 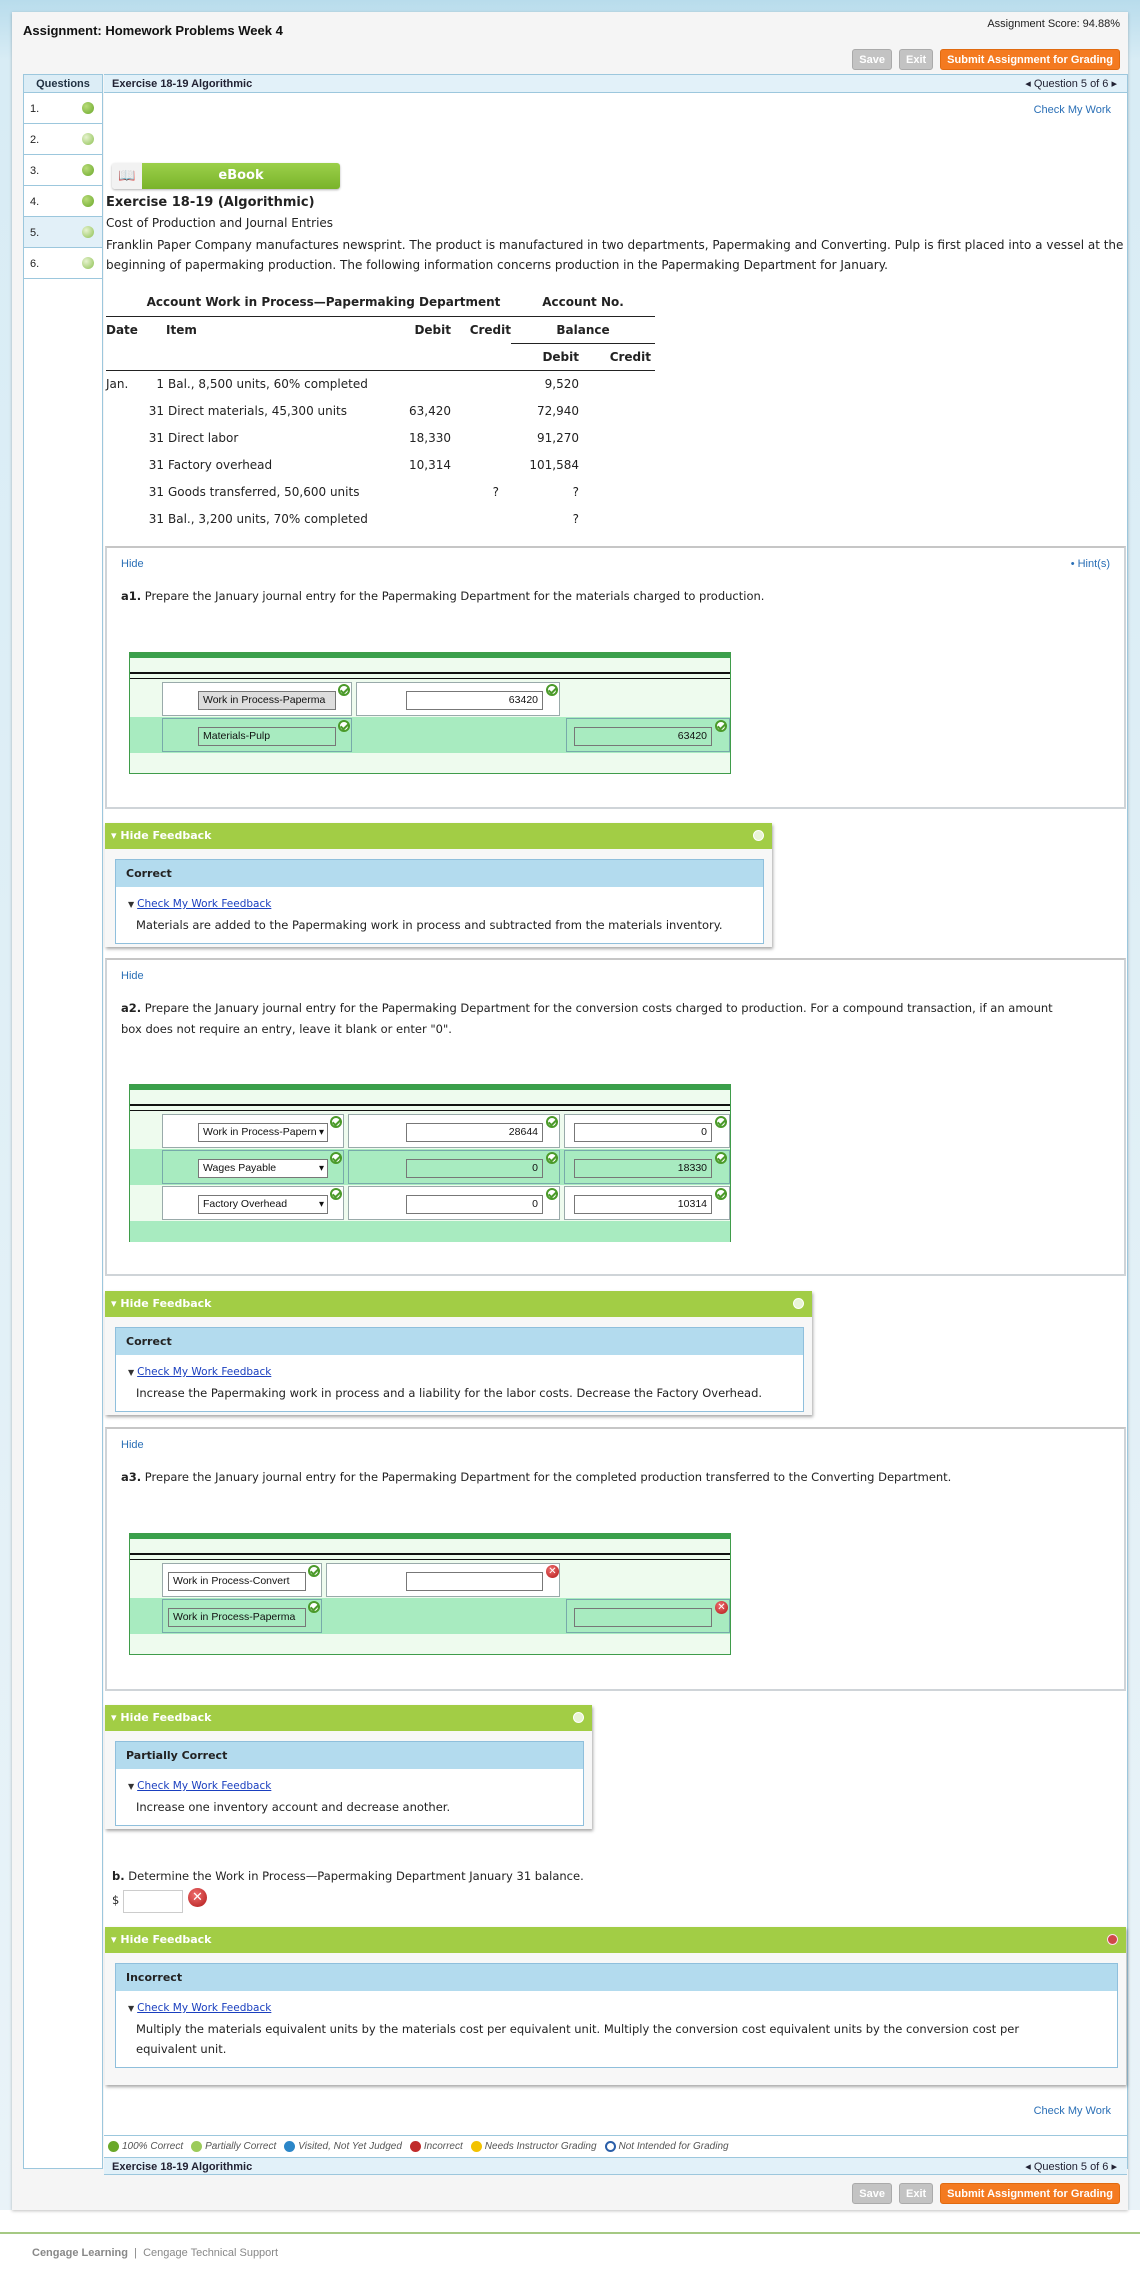 I want to click on technical-support-link: Cengage Technical Support, so click(x=210, y=2253).